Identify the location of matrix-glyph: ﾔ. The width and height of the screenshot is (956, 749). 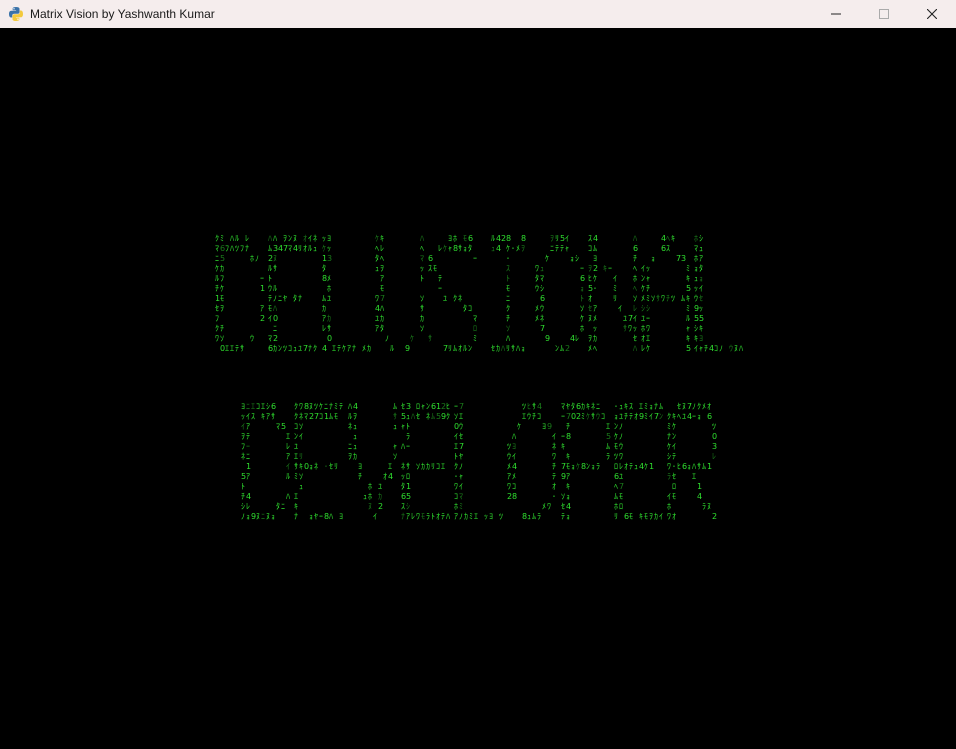
(316, 516).